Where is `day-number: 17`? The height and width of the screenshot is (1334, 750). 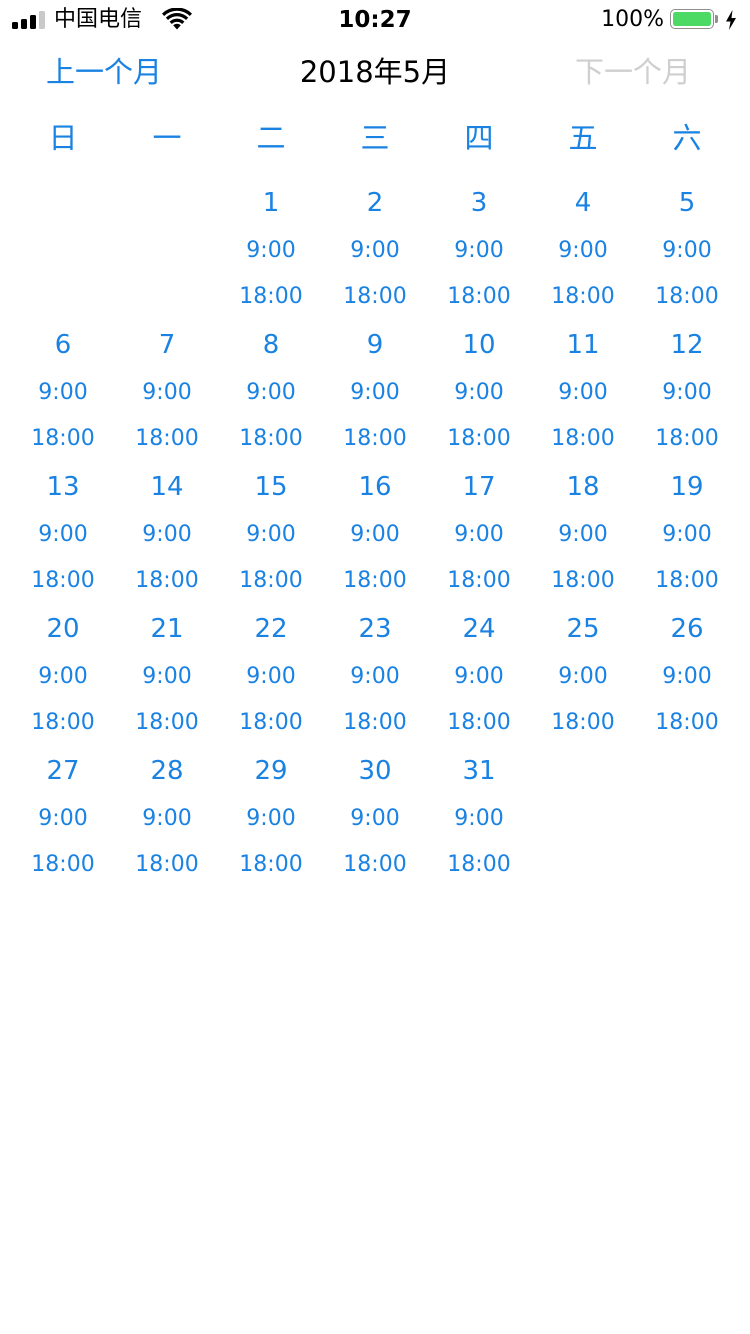 day-number: 17 is located at coordinates (479, 487).